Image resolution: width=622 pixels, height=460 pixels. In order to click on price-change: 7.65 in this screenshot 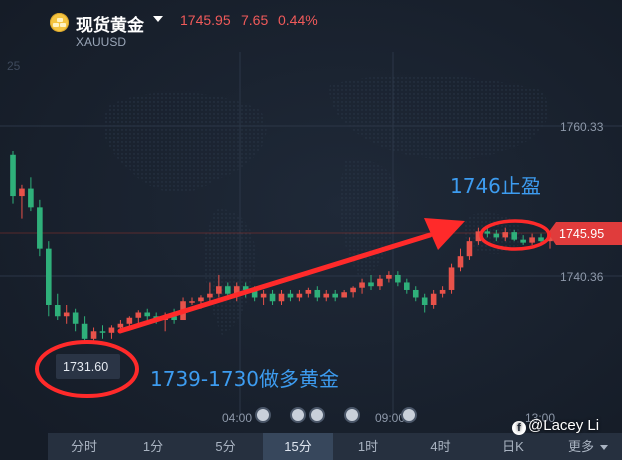, I will do `click(255, 20)`.